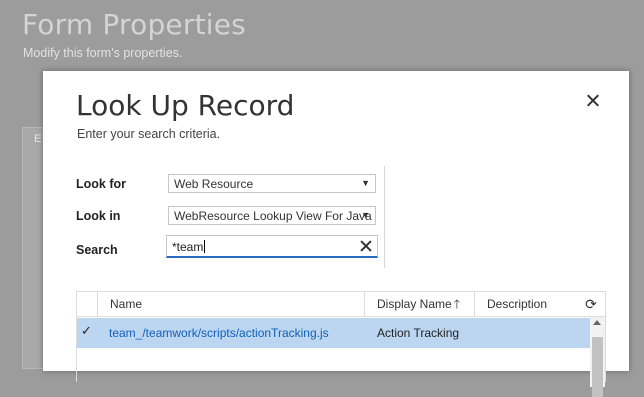 The width and height of the screenshot is (644, 397). What do you see at coordinates (149, 134) in the screenshot?
I see `dialog-subtitle: Enter your search criteria.` at bounding box center [149, 134].